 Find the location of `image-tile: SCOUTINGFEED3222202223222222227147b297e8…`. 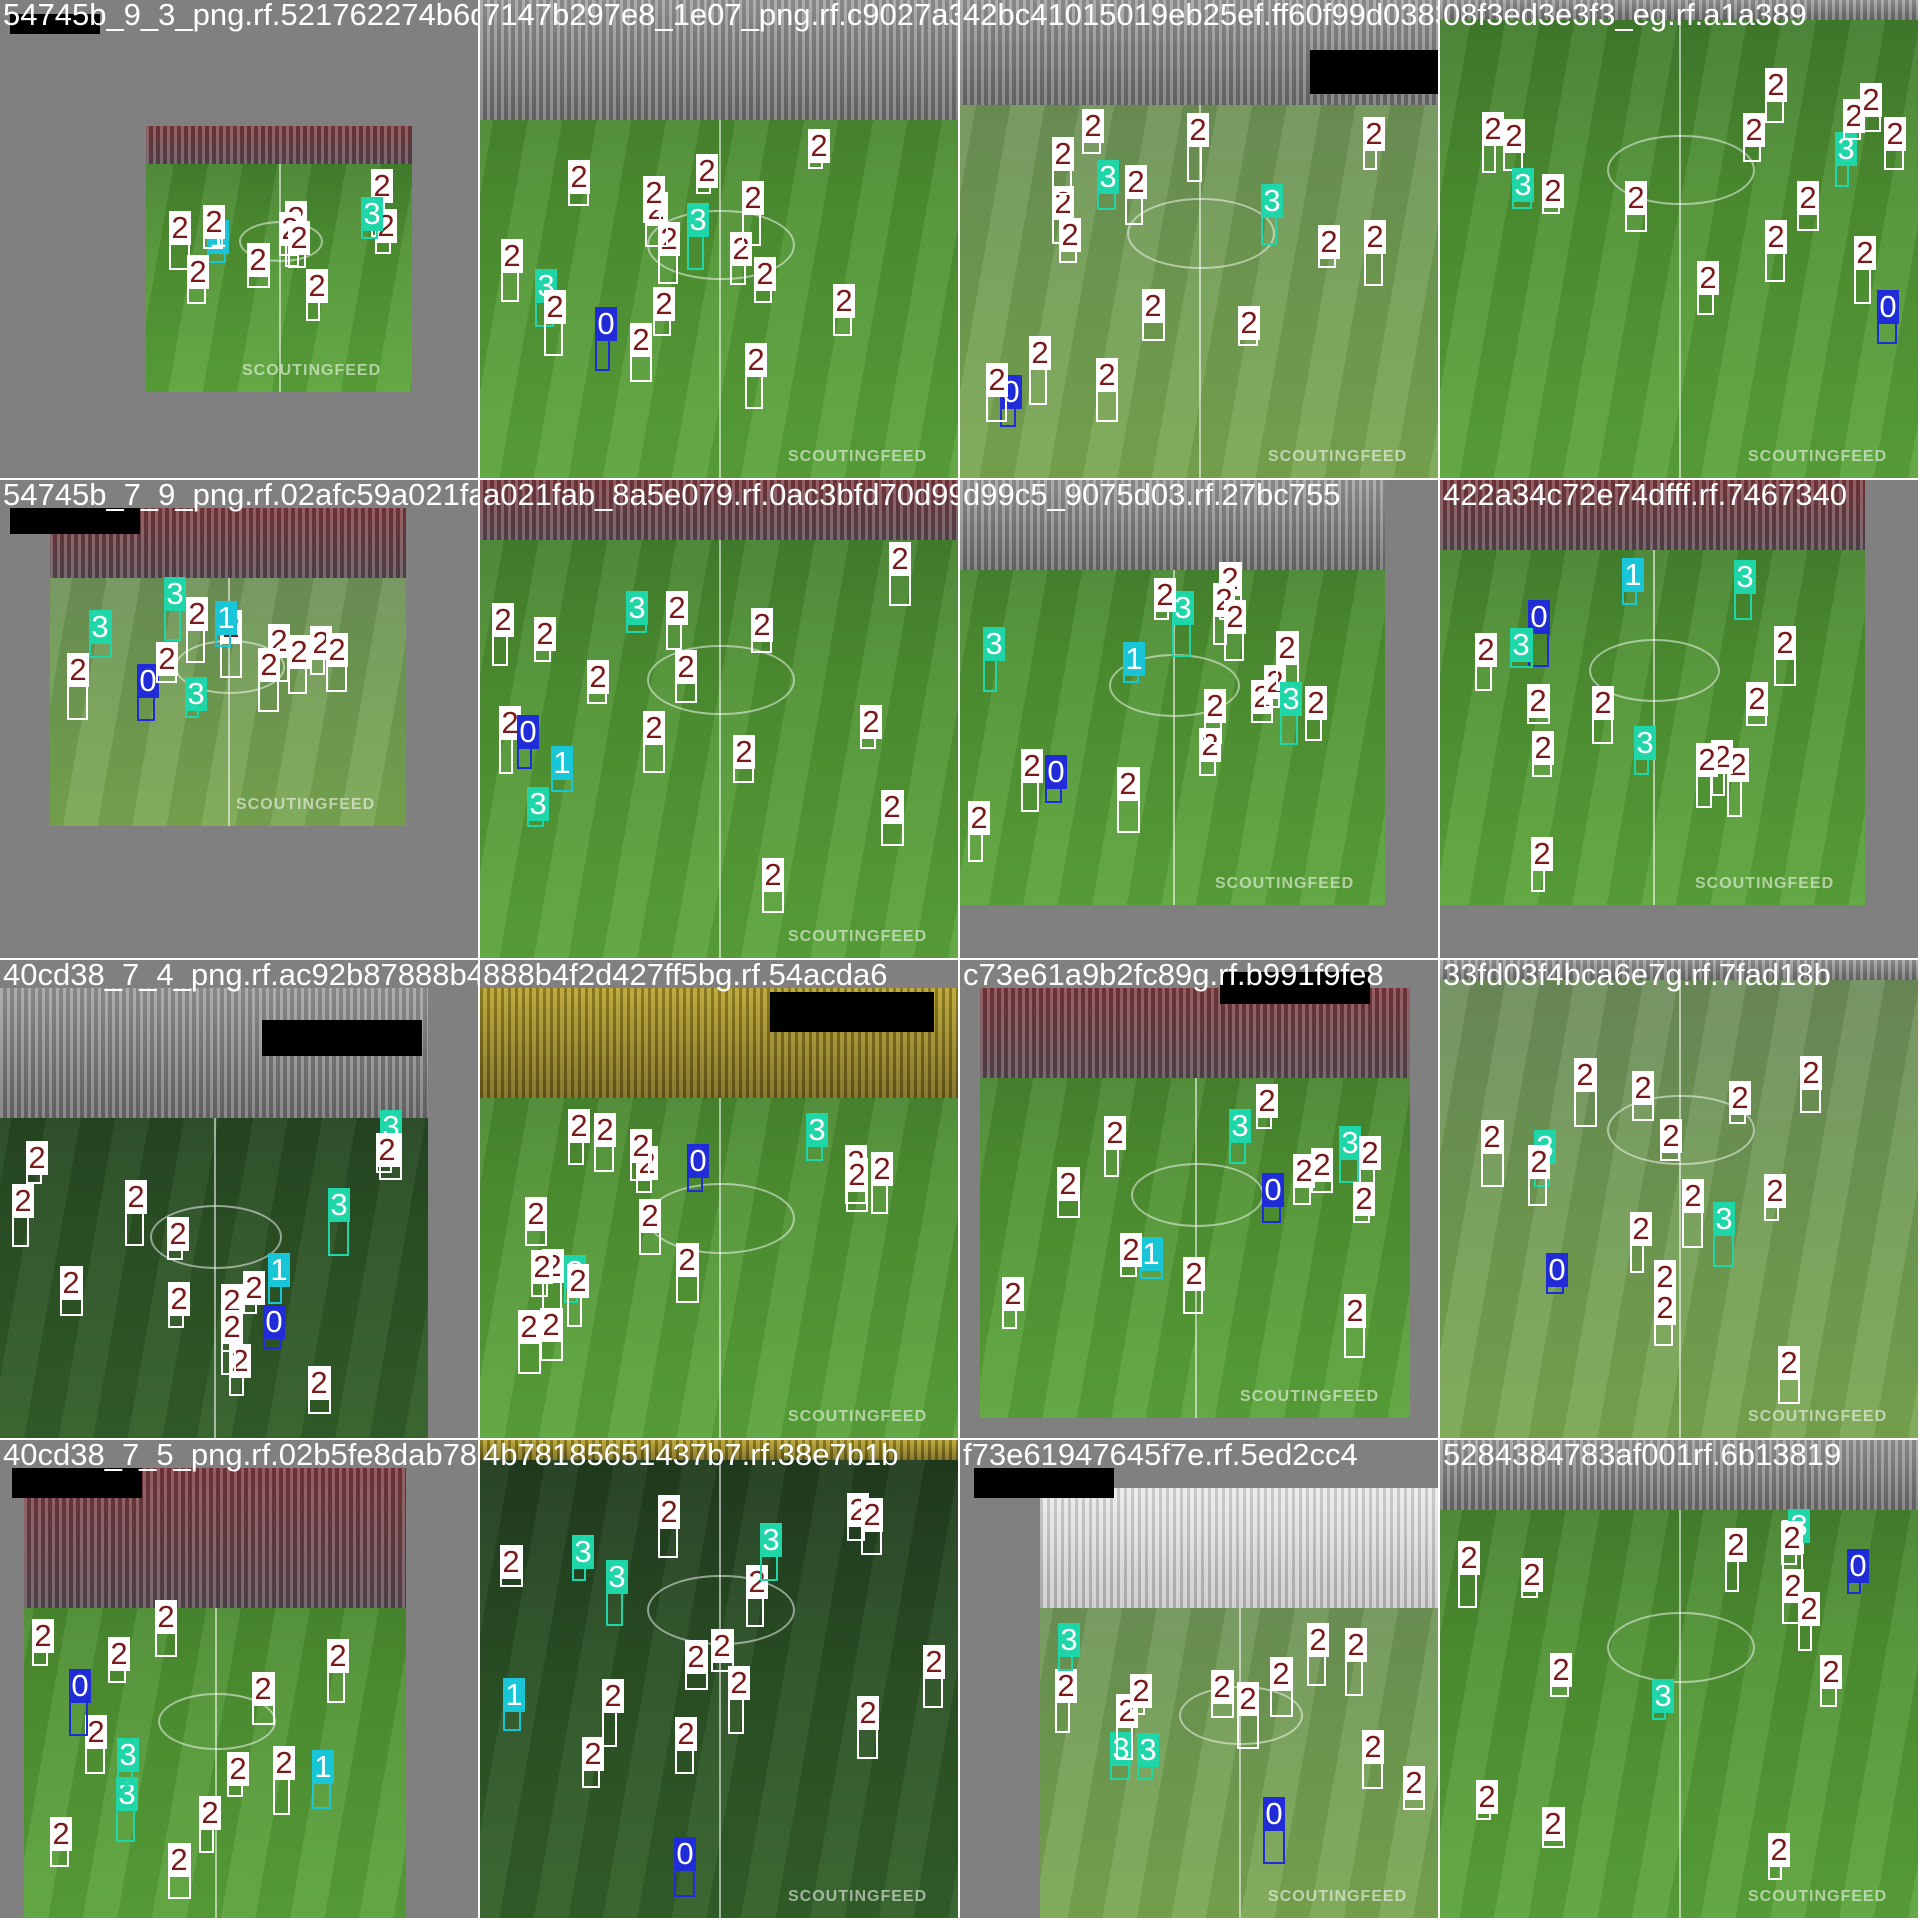

image-tile: SCOUTINGFEED3222202223222222227147b297e8… is located at coordinates (719, 239).